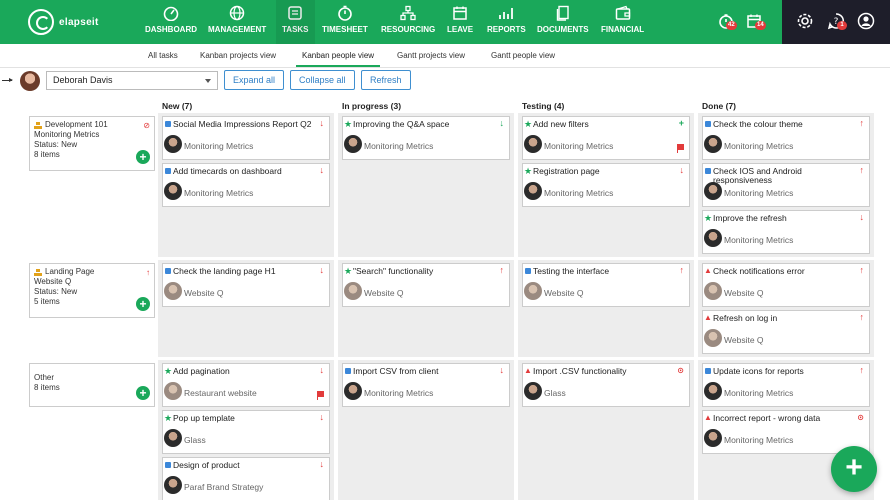 The image size is (890, 500). What do you see at coordinates (805, 22) in the screenshot?
I see `settings-button` at bounding box center [805, 22].